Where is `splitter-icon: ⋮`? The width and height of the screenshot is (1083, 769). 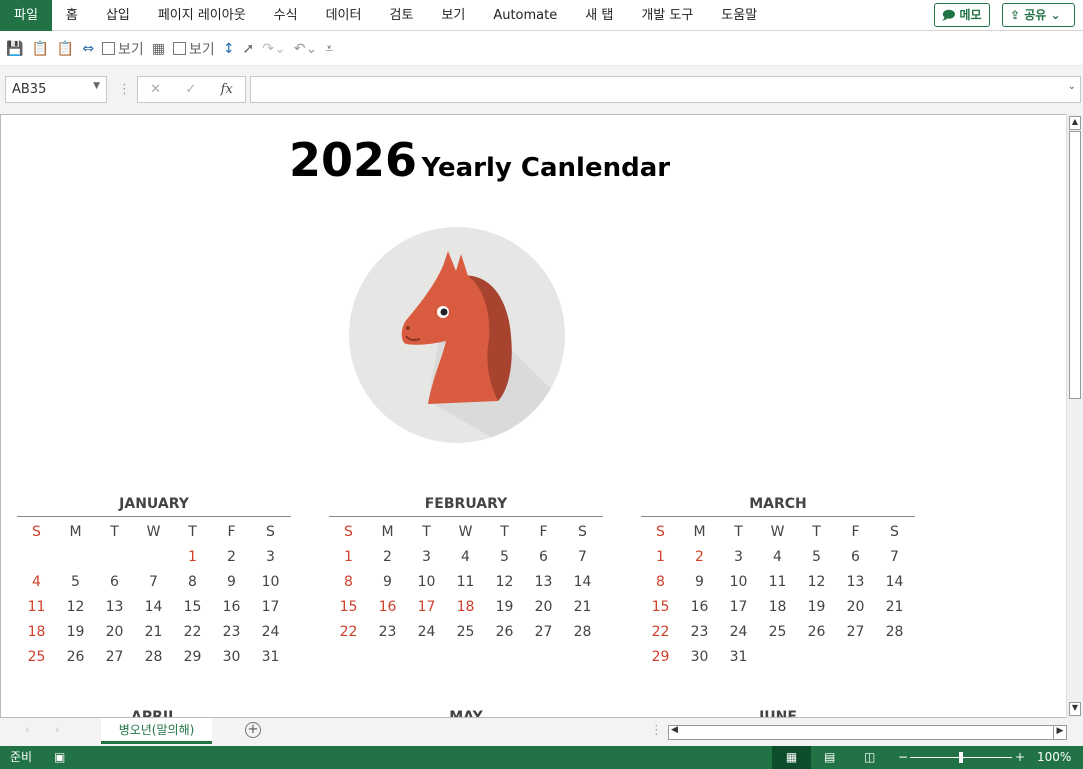
splitter-icon: ⋮ is located at coordinates (656, 730).